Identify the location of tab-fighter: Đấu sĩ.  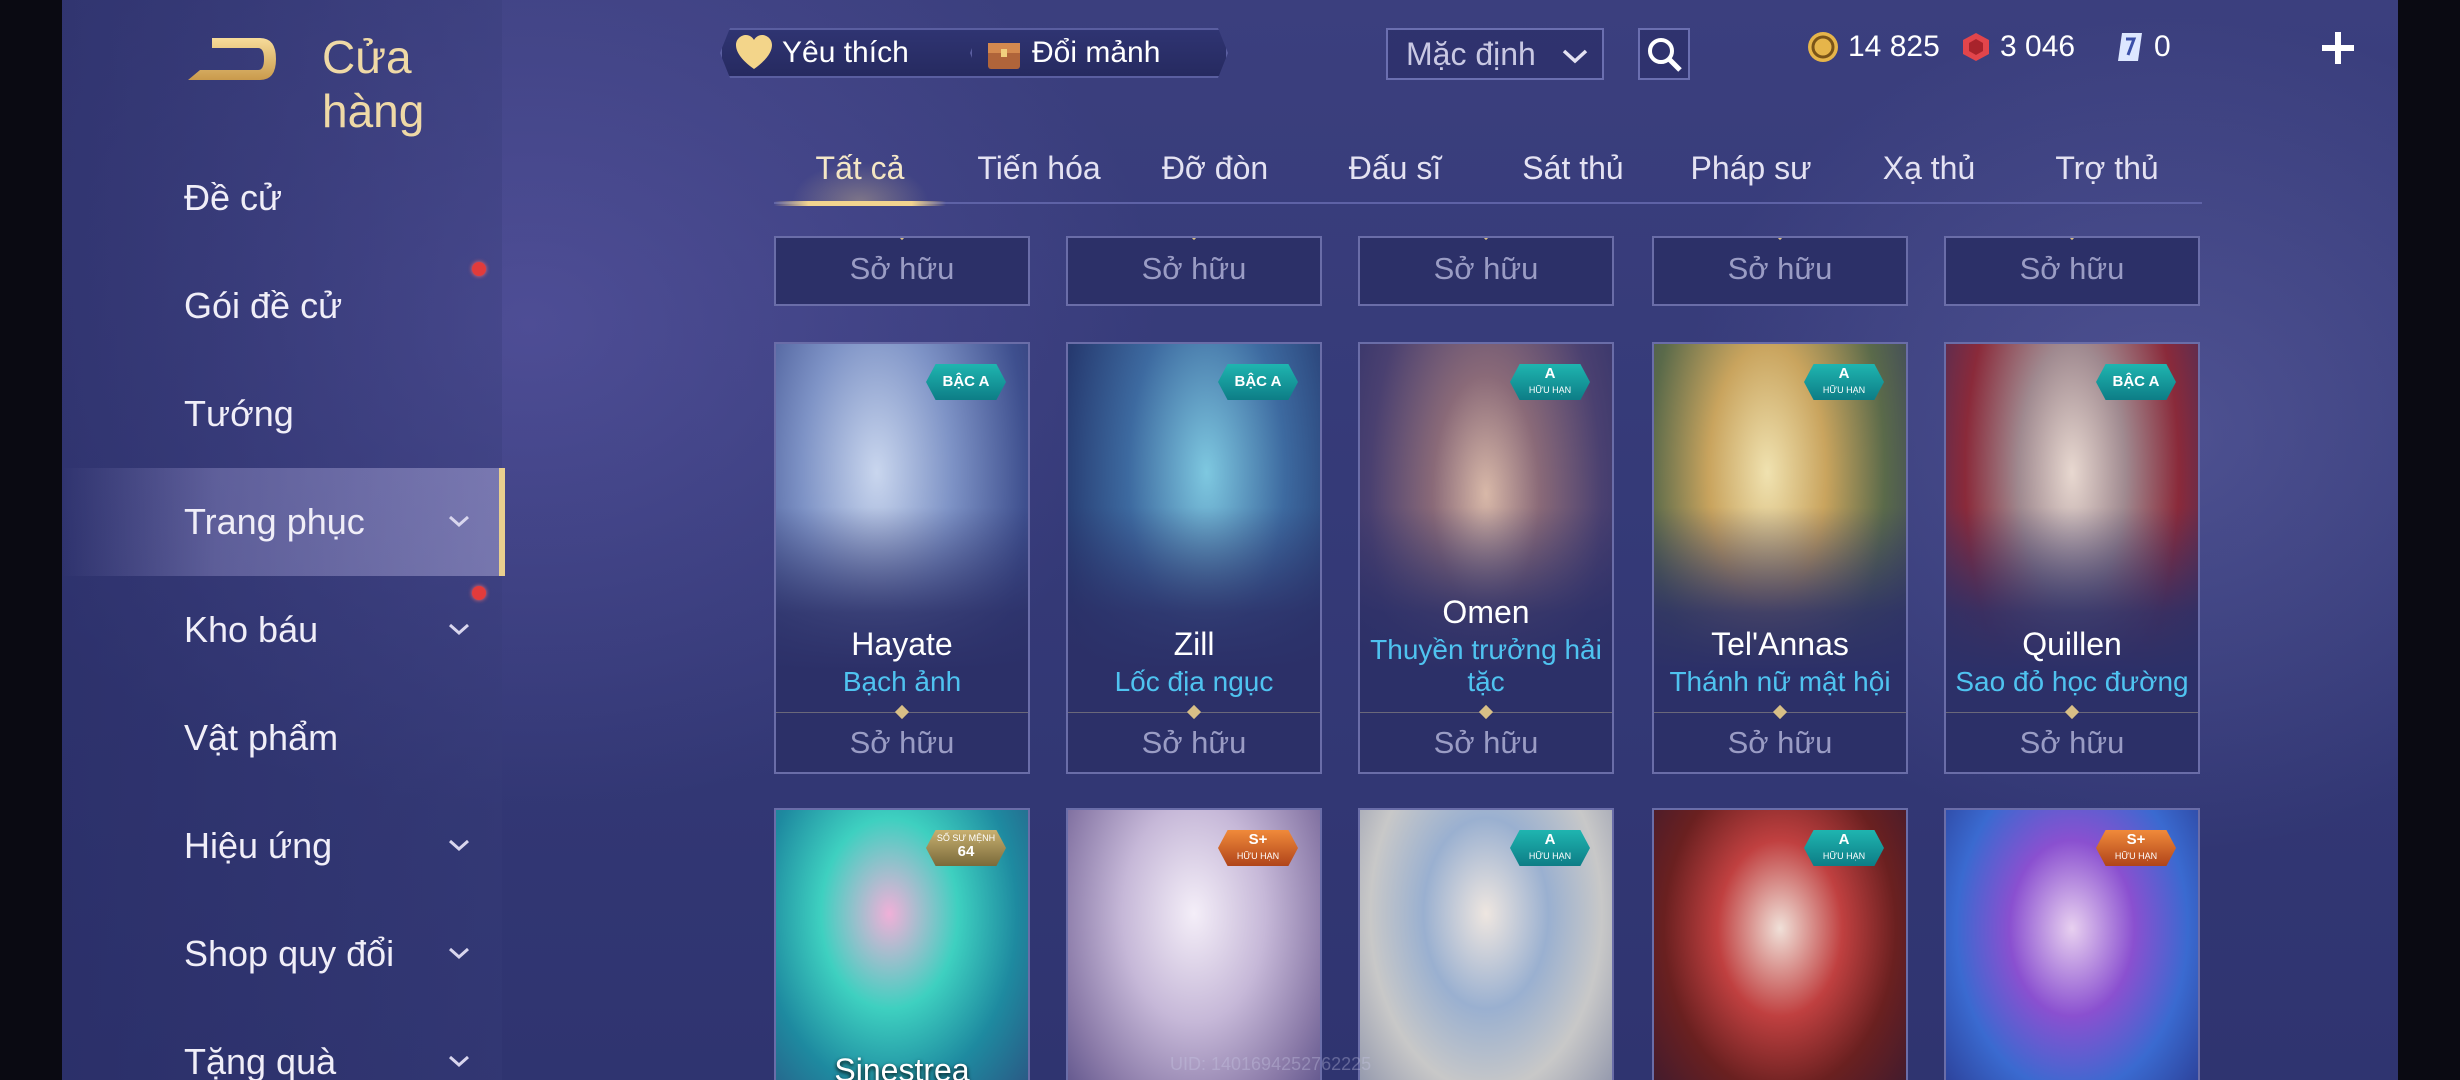
(1395, 174).